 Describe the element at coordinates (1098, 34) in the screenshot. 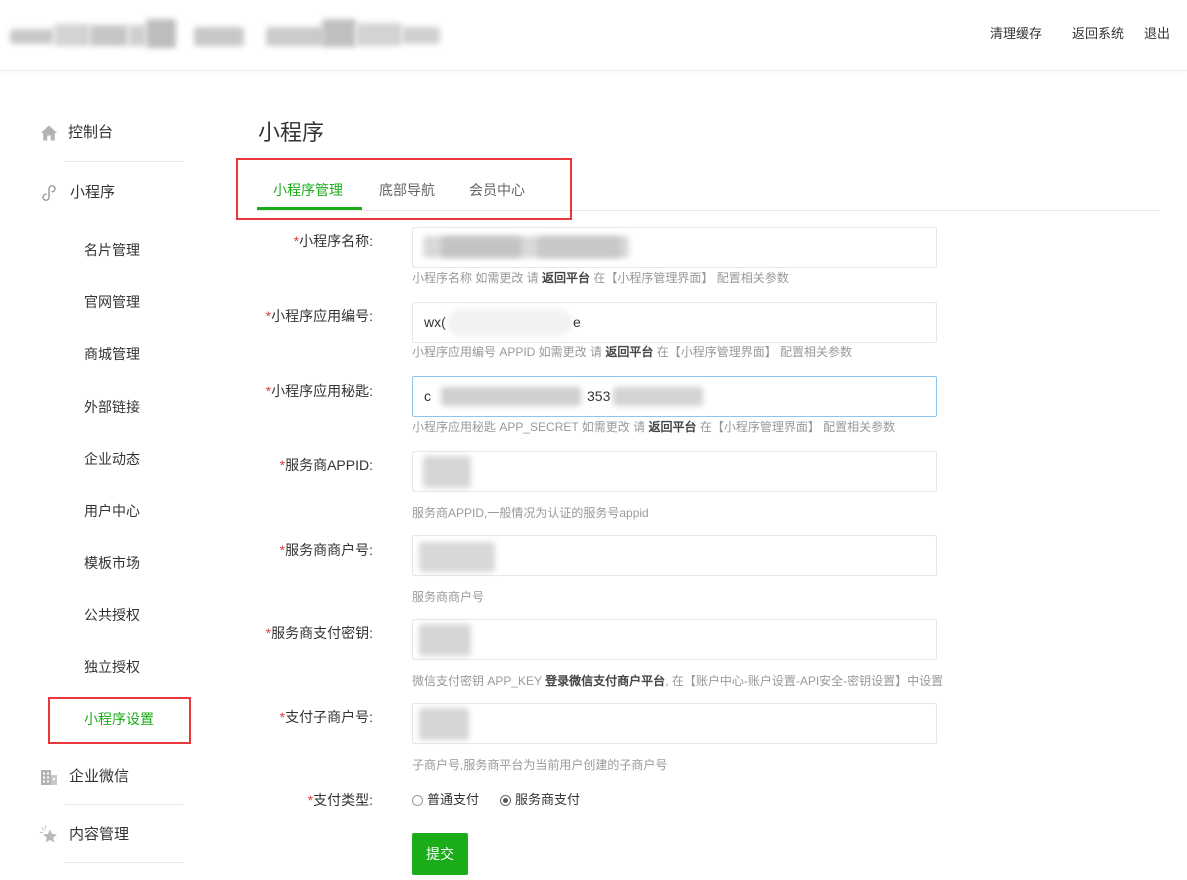

I see `back-to-system-link: 返回系统` at that location.